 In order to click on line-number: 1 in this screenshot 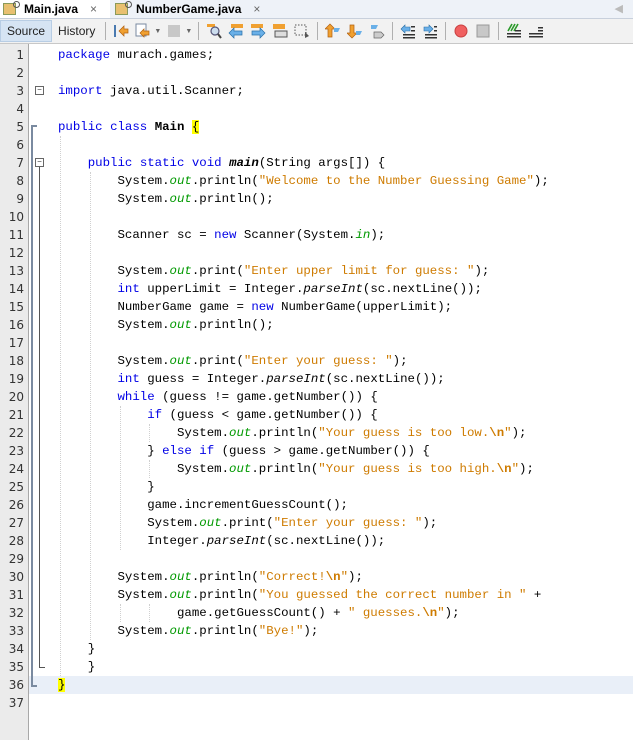, I will do `click(12, 55)`.